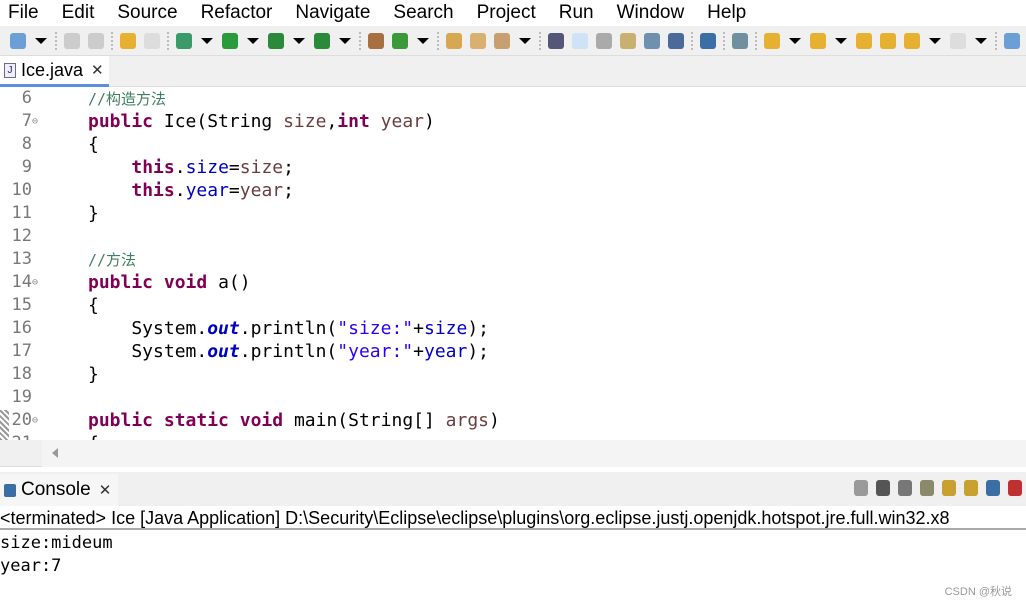 The height and width of the screenshot is (607, 1026). What do you see at coordinates (478, 40) in the screenshot?
I see `open-folder-icon` at bounding box center [478, 40].